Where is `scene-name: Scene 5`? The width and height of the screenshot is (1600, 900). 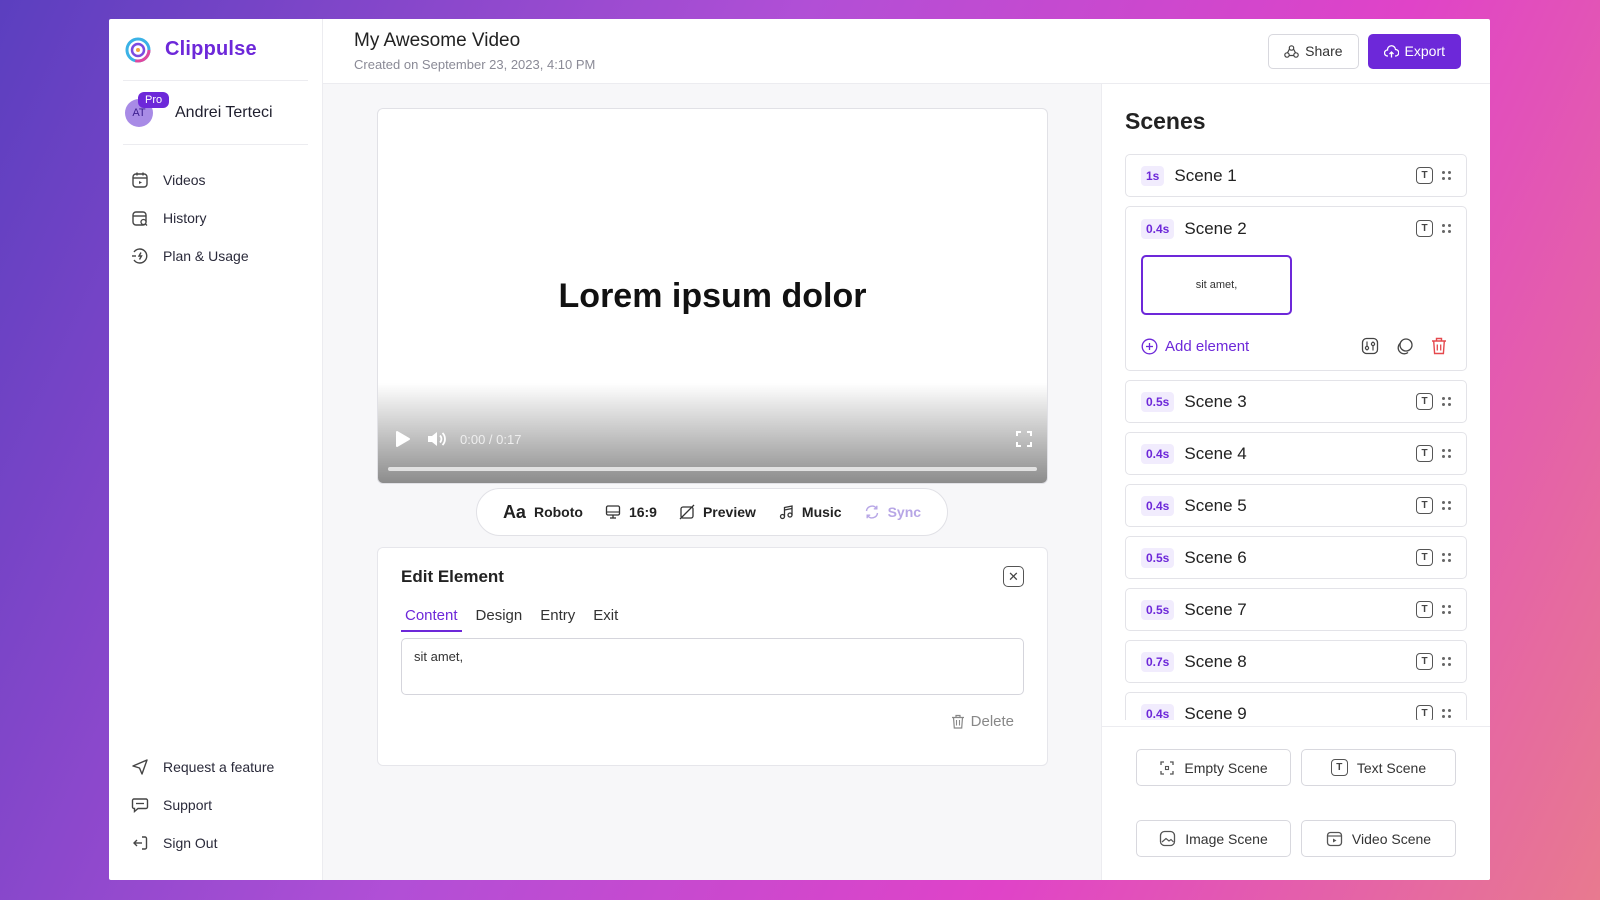
scene-name: Scene 5 is located at coordinates (1215, 505).